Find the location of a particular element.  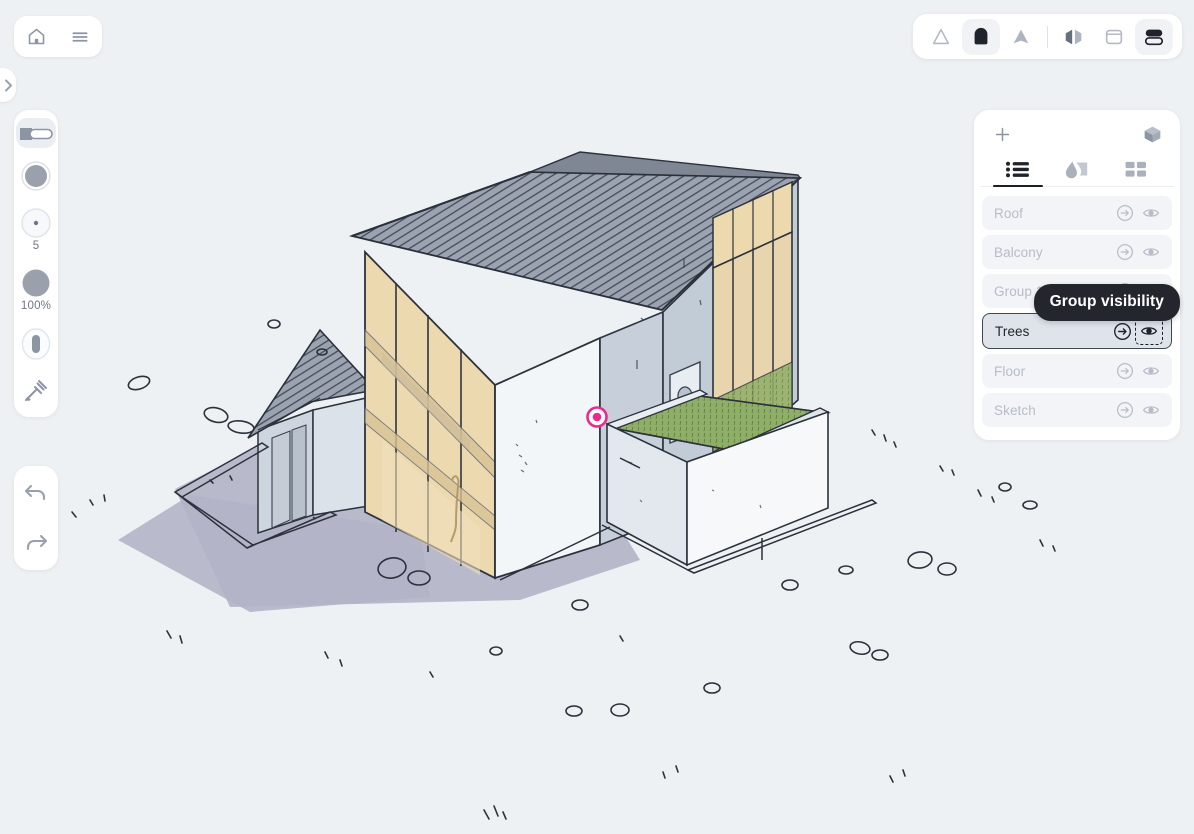

materials-shapes-icon is located at coordinates (1076, 170).